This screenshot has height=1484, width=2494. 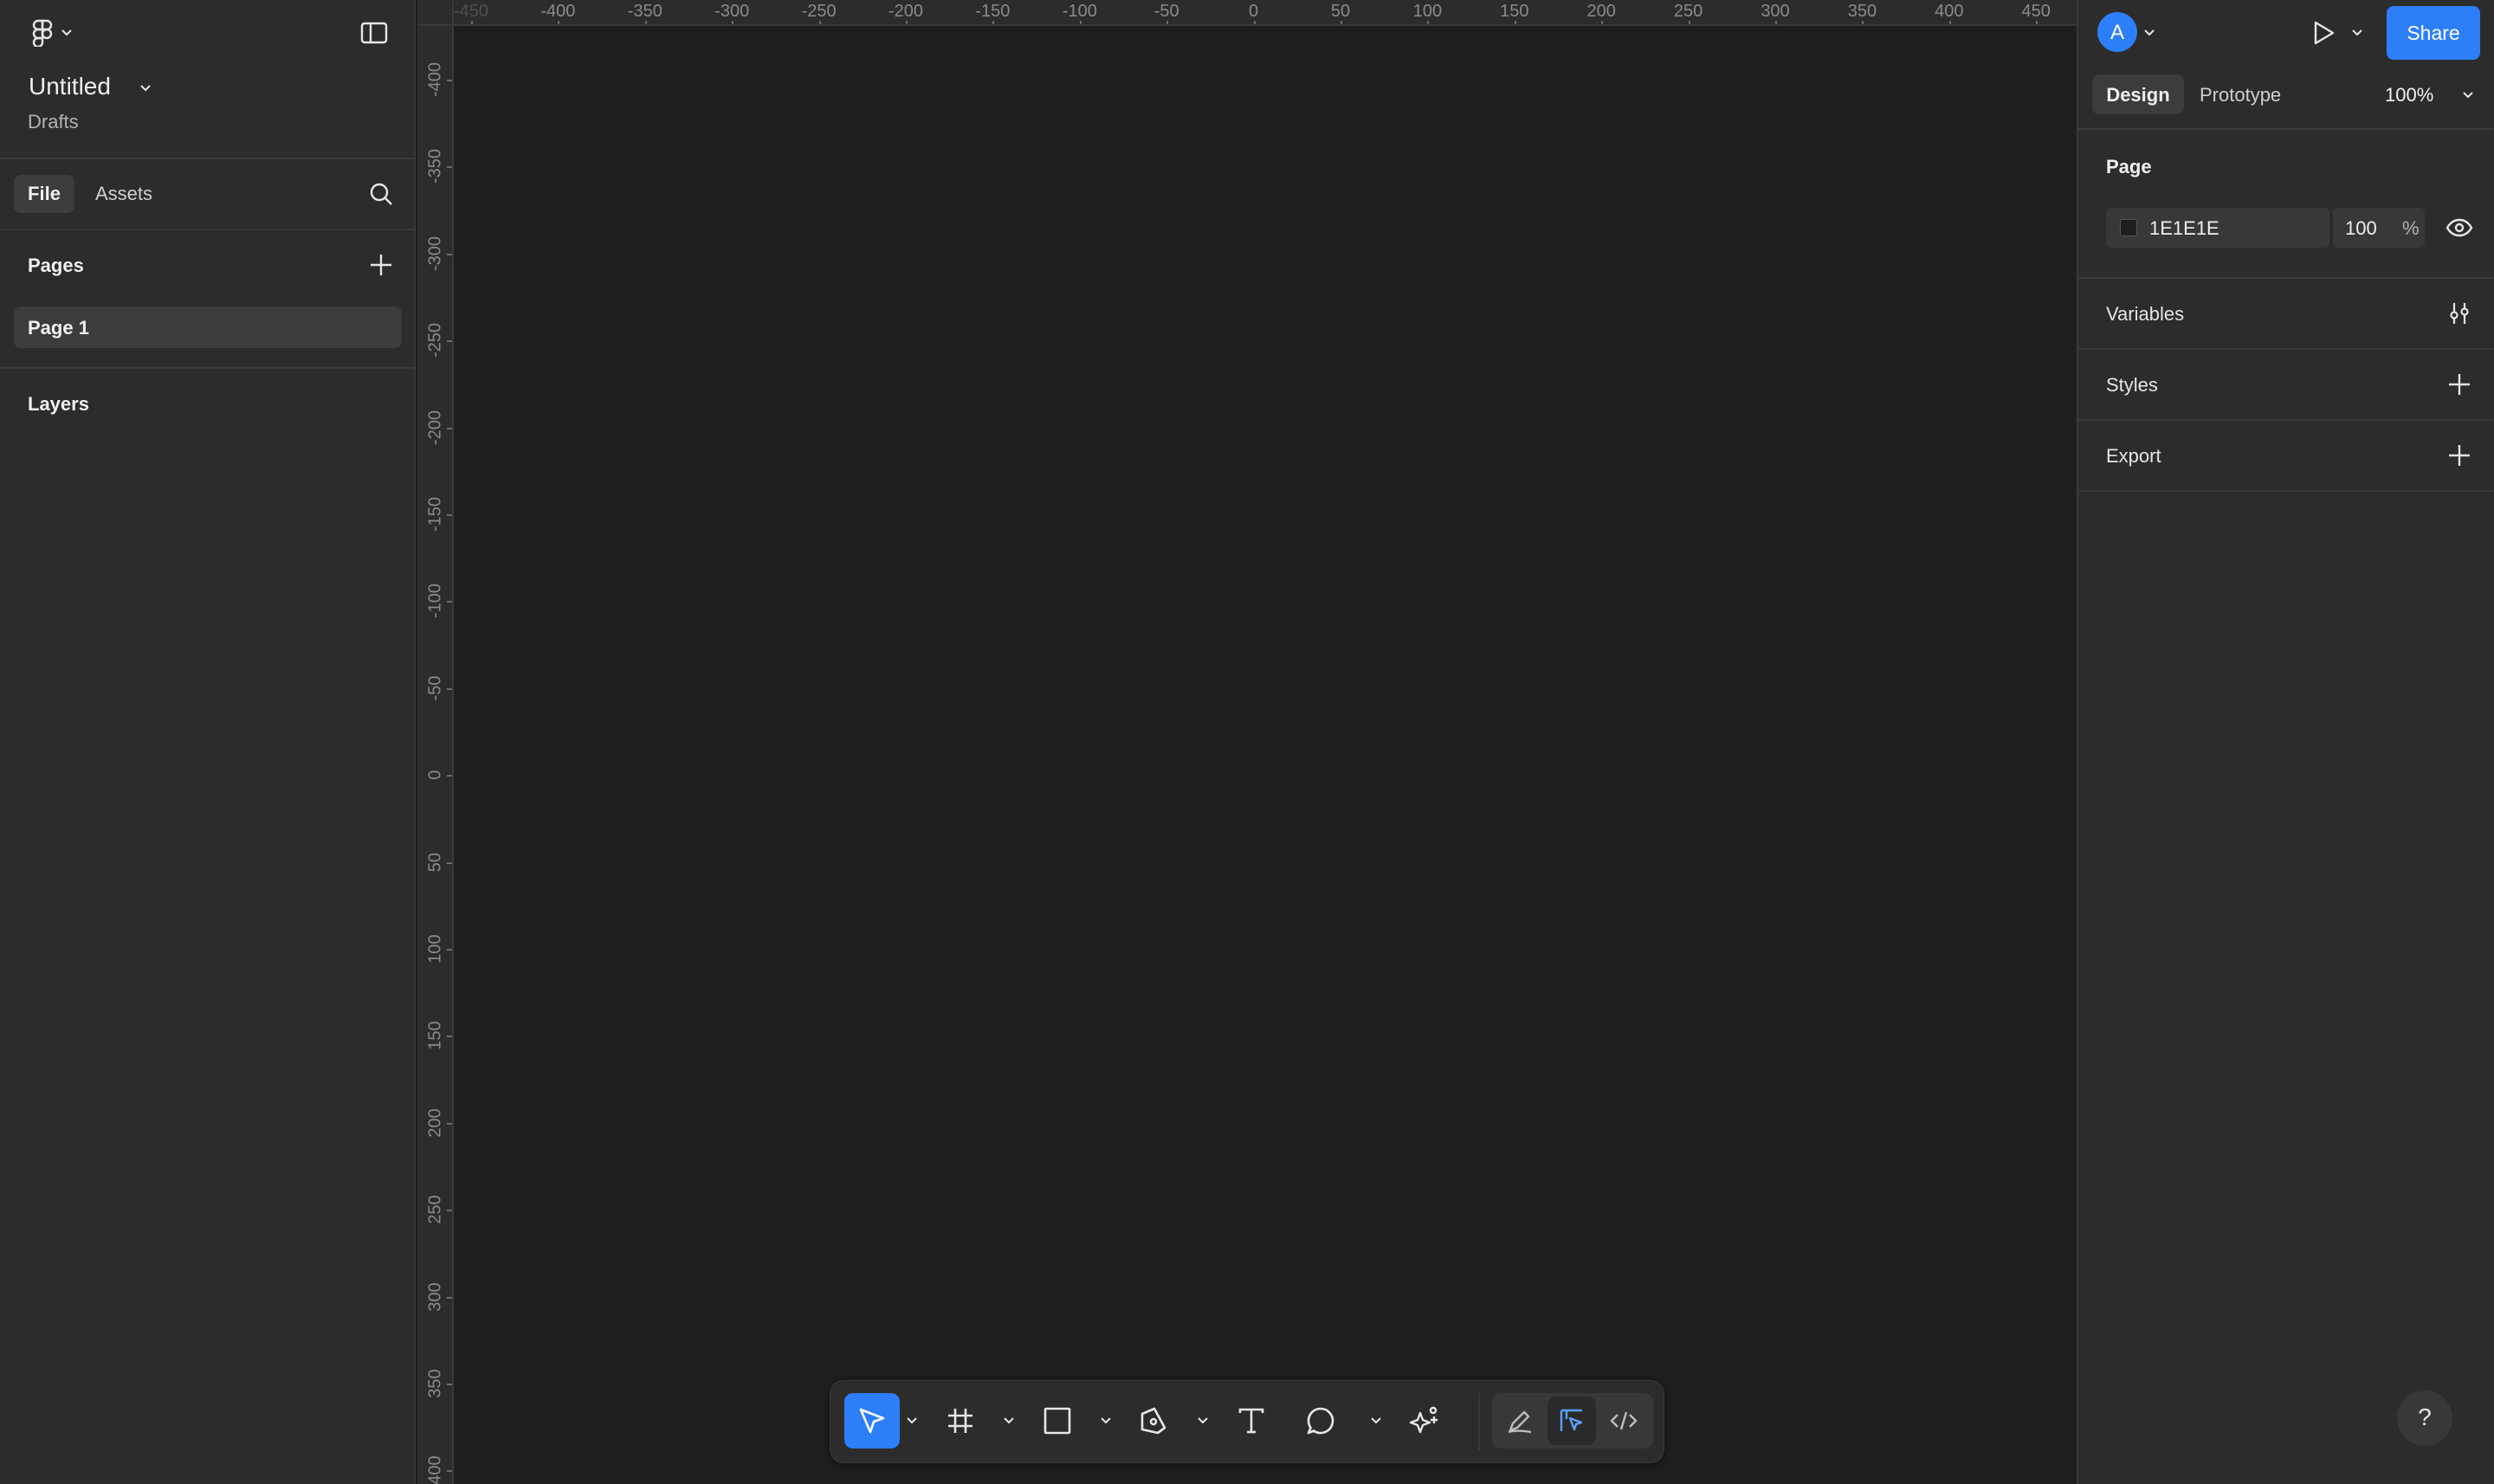 What do you see at coordinates (2247, 94) in the screenshot?
I see `tab-prototype: Prototype` at bounding box center [2247, 94].